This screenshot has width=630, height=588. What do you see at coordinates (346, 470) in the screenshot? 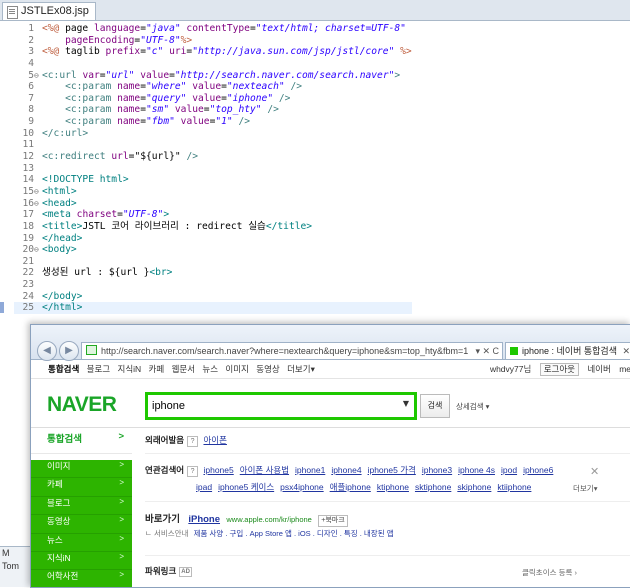
I see `related-search-link: iphone4` at bounding box center [346, 470].